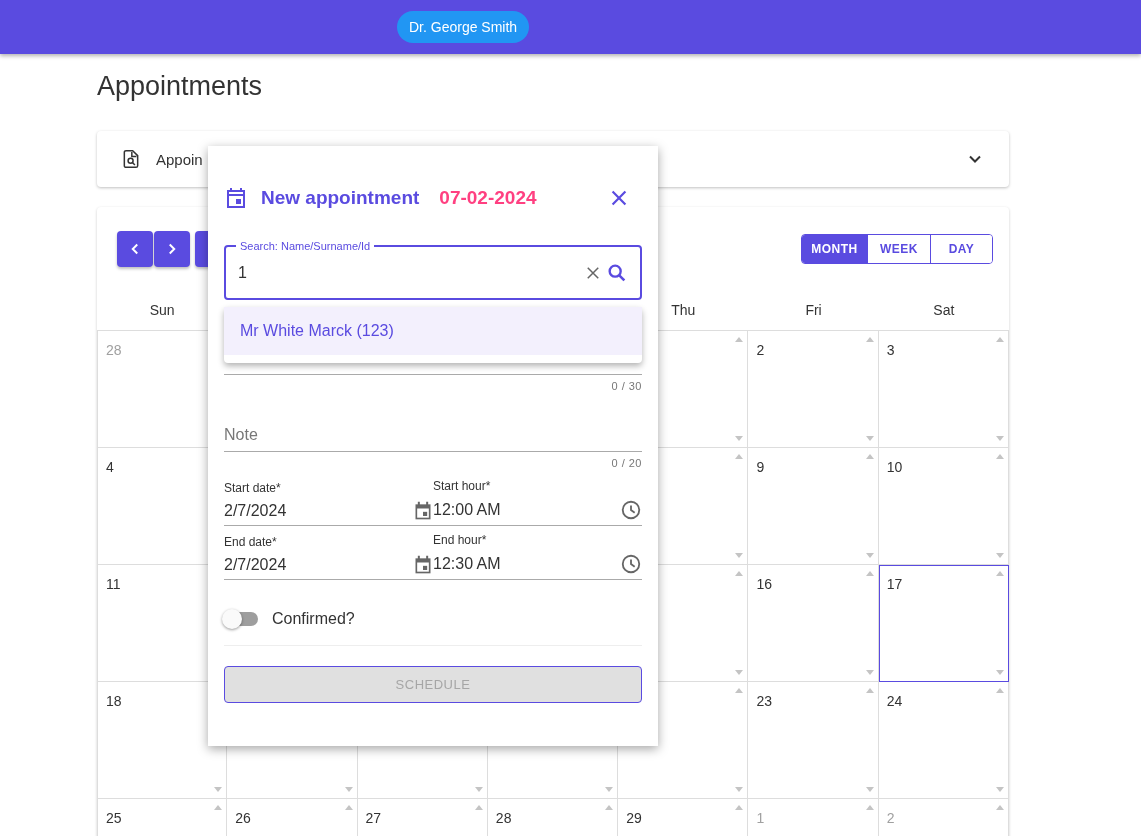 Image resolution: width=1141 pixels, height=836 pixels. What do you see at coordinates (764, 584) in the screenshot?
I see `day-number: 16` at bounding box center [764, 584].